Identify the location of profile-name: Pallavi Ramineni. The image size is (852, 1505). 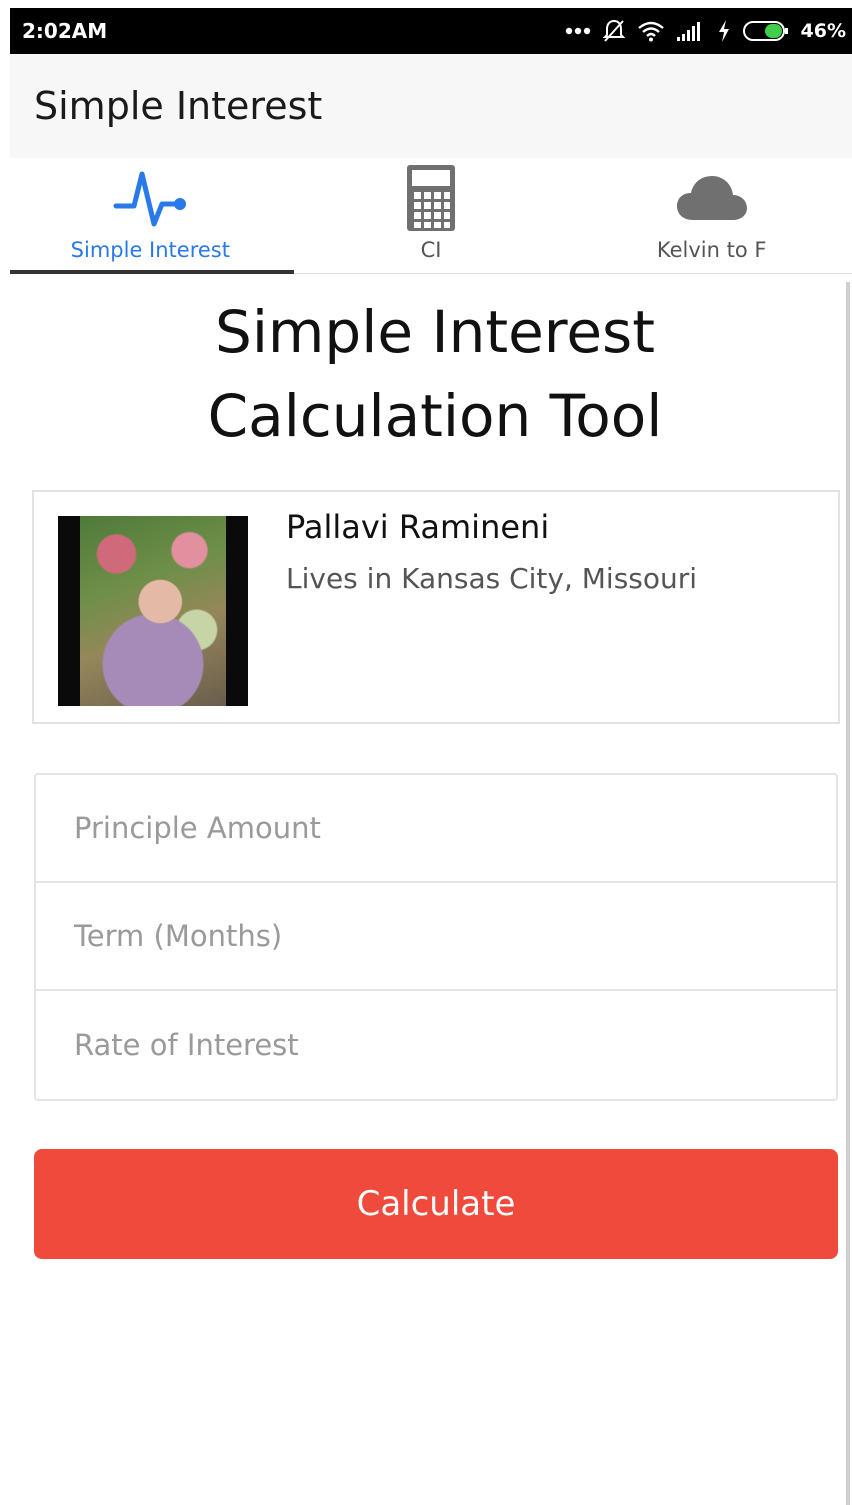
(418, 527).